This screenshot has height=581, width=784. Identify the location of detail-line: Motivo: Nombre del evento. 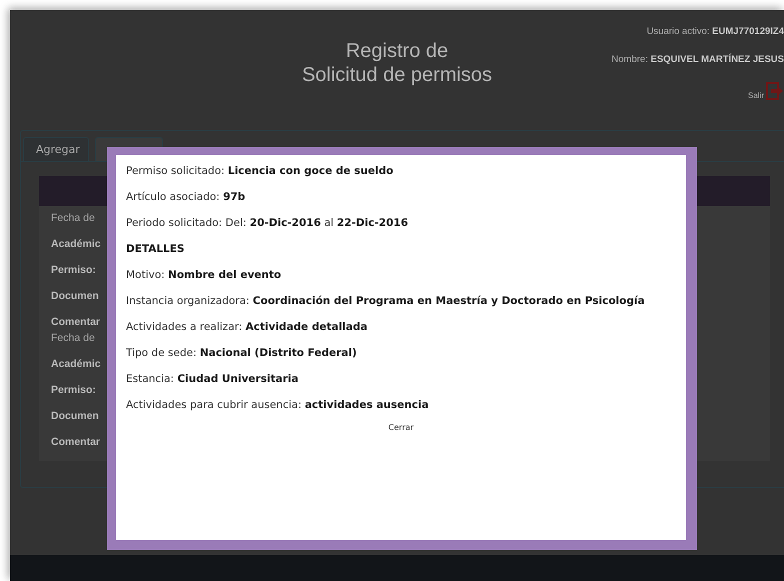
(204, 275).